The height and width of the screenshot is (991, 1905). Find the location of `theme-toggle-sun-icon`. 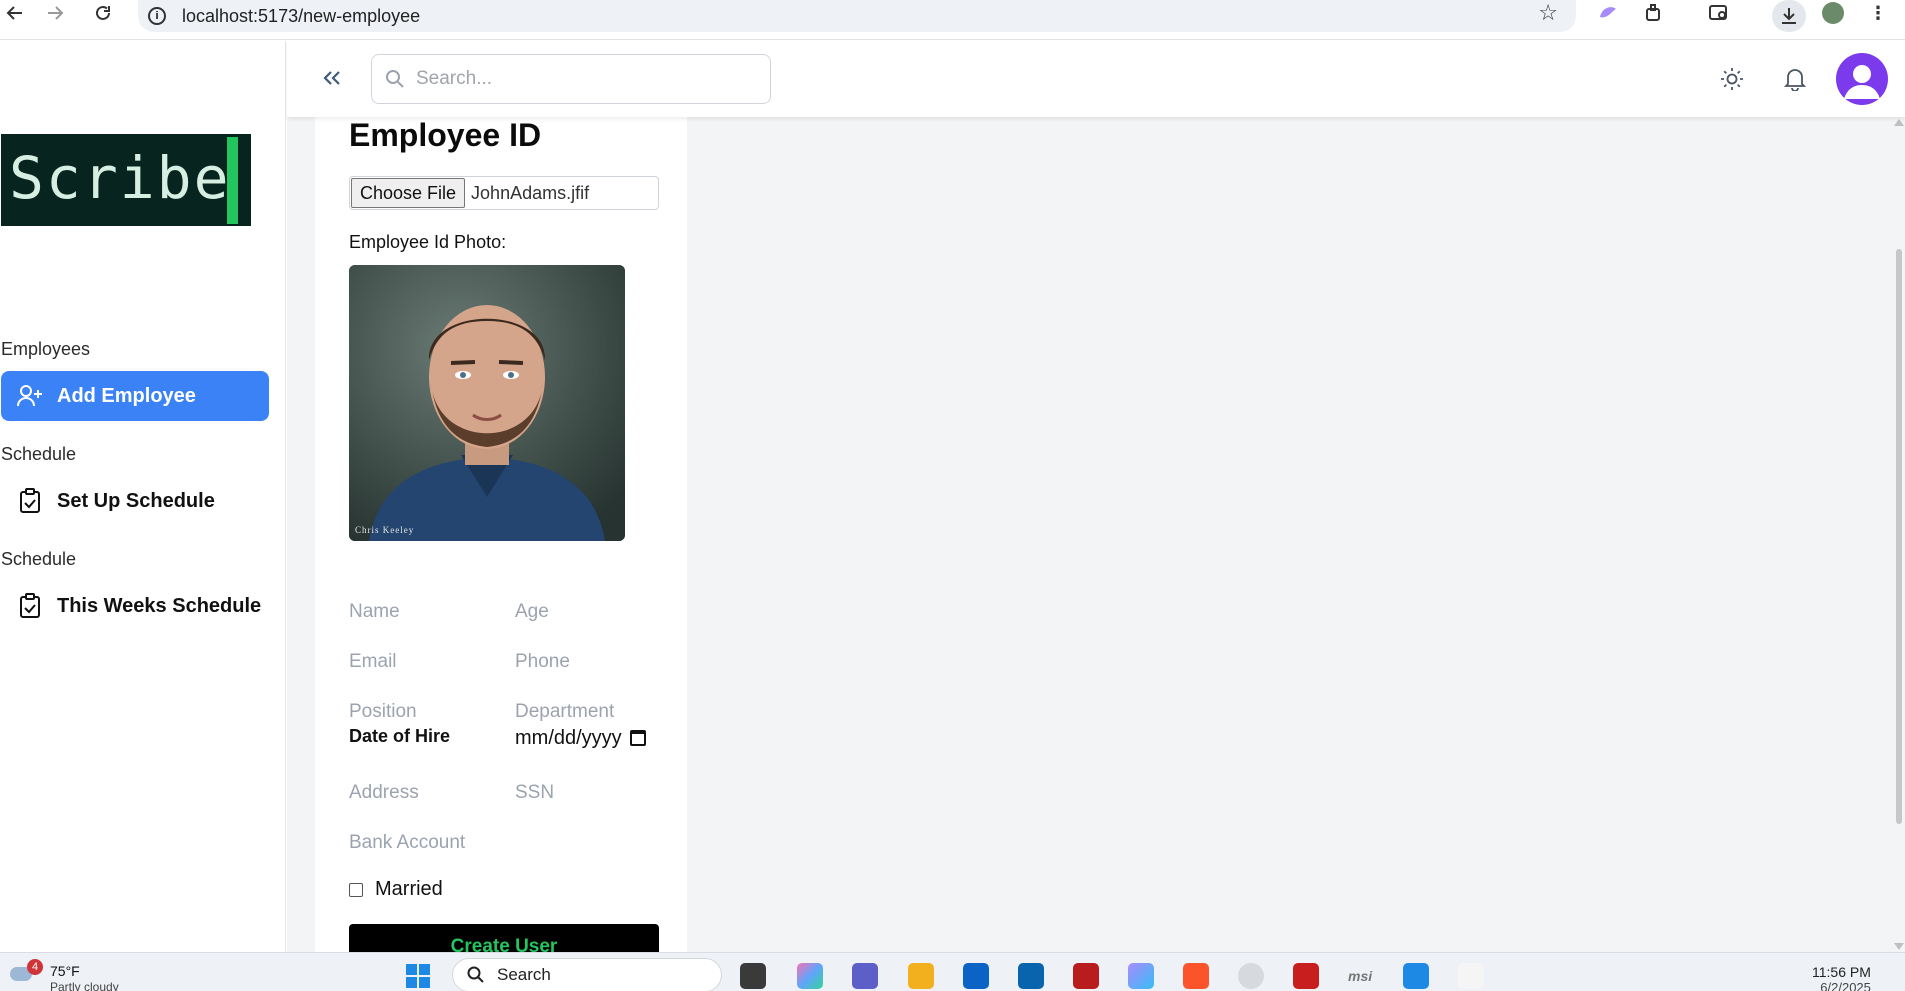

theme-toggle-sun-icon is located at coordinates (1732, 79).